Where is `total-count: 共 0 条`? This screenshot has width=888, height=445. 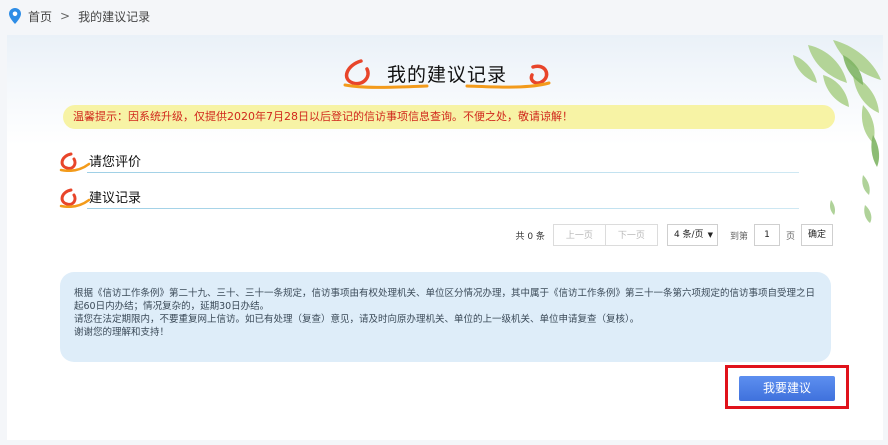
total-count: 共 0 条 is located at coordinates (530, 236).